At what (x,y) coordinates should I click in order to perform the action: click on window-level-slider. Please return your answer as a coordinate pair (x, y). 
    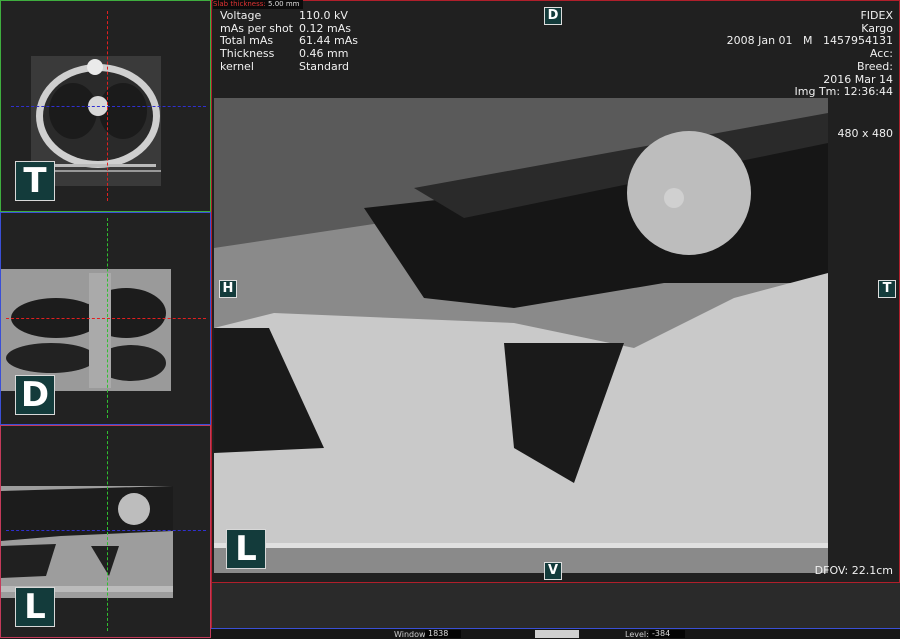
    Looking at the image, I should click on (557, 634).